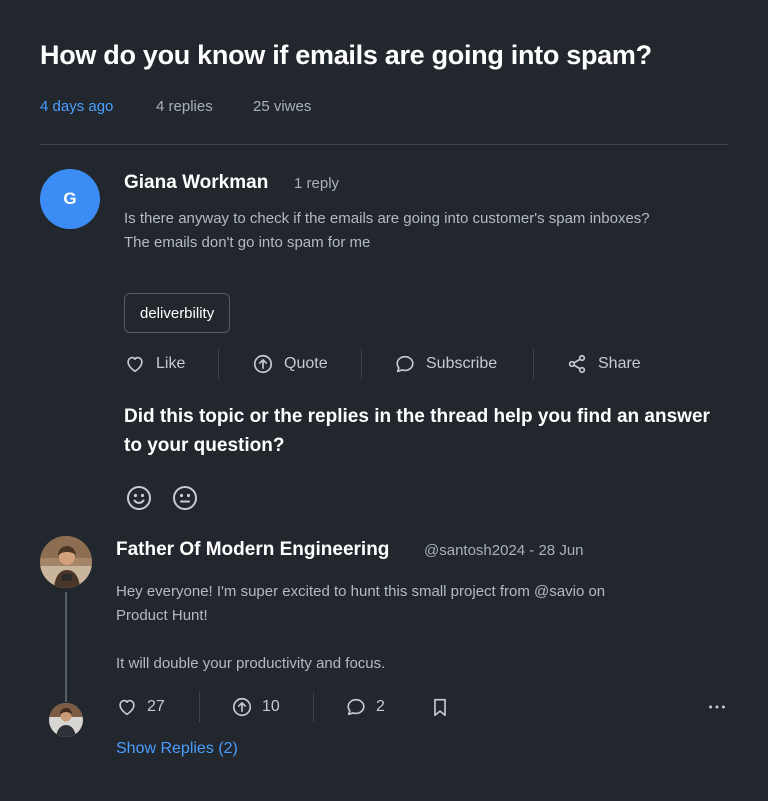 The image size is (768, 801). What do you see at coordinates (271, 706) in the screenshot?
I see `upvote-count: 10` at bounding box center [271, 706].